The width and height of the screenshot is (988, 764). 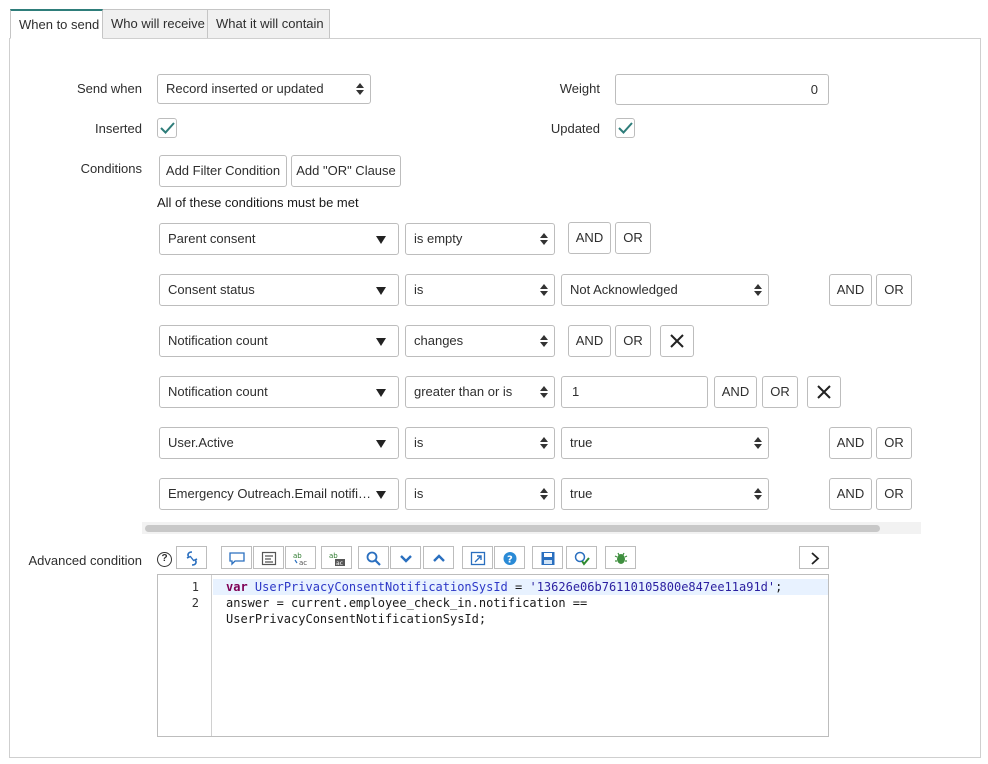 I want to click on expand-arrow-icon, so click(x=815, y=558).